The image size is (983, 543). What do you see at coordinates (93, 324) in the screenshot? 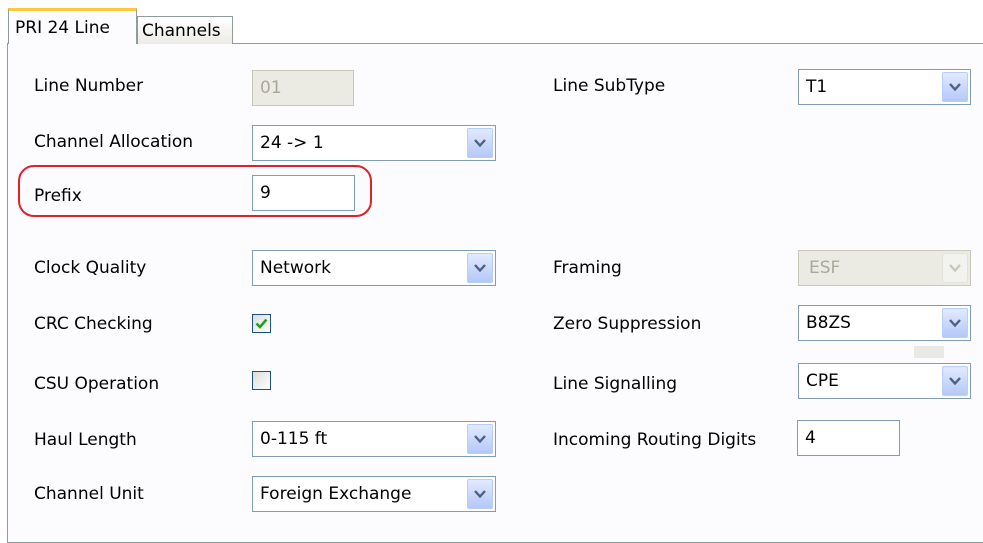
I see `crc-checking-label: CRC Checking` at bounding box center [93, 324].